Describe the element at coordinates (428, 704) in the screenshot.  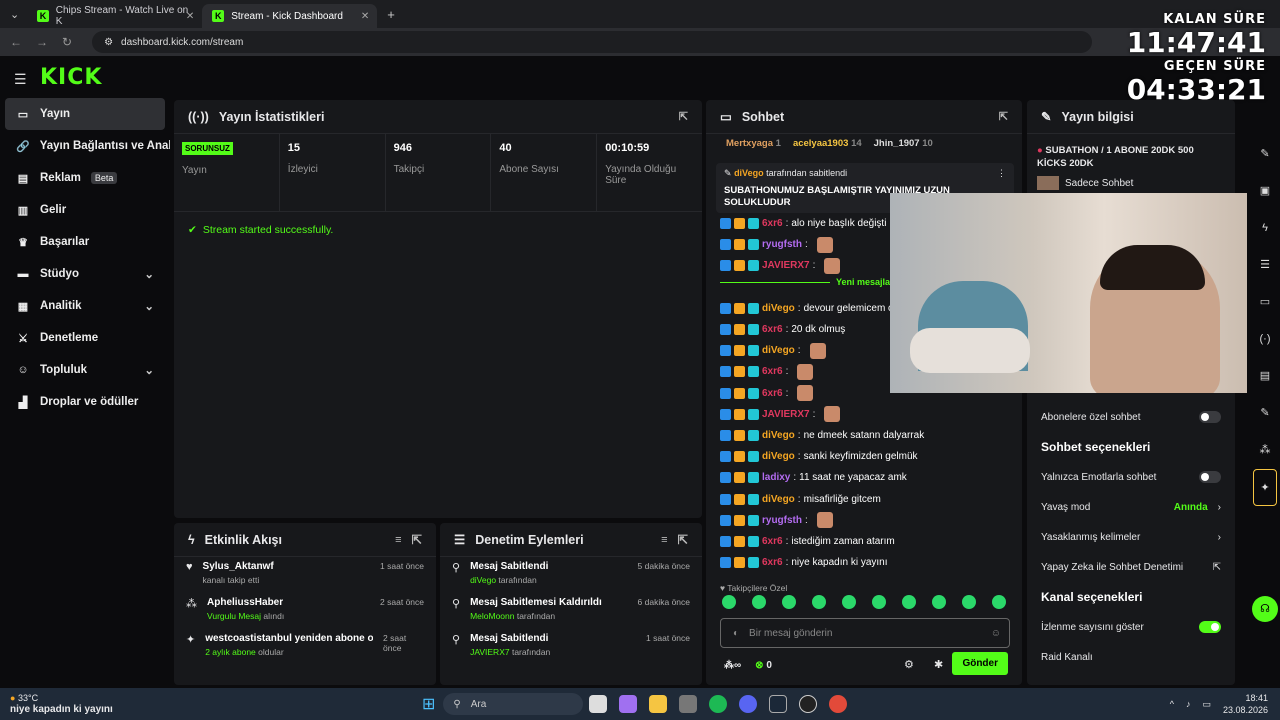
I see `start-icon: ⊞` at that location.